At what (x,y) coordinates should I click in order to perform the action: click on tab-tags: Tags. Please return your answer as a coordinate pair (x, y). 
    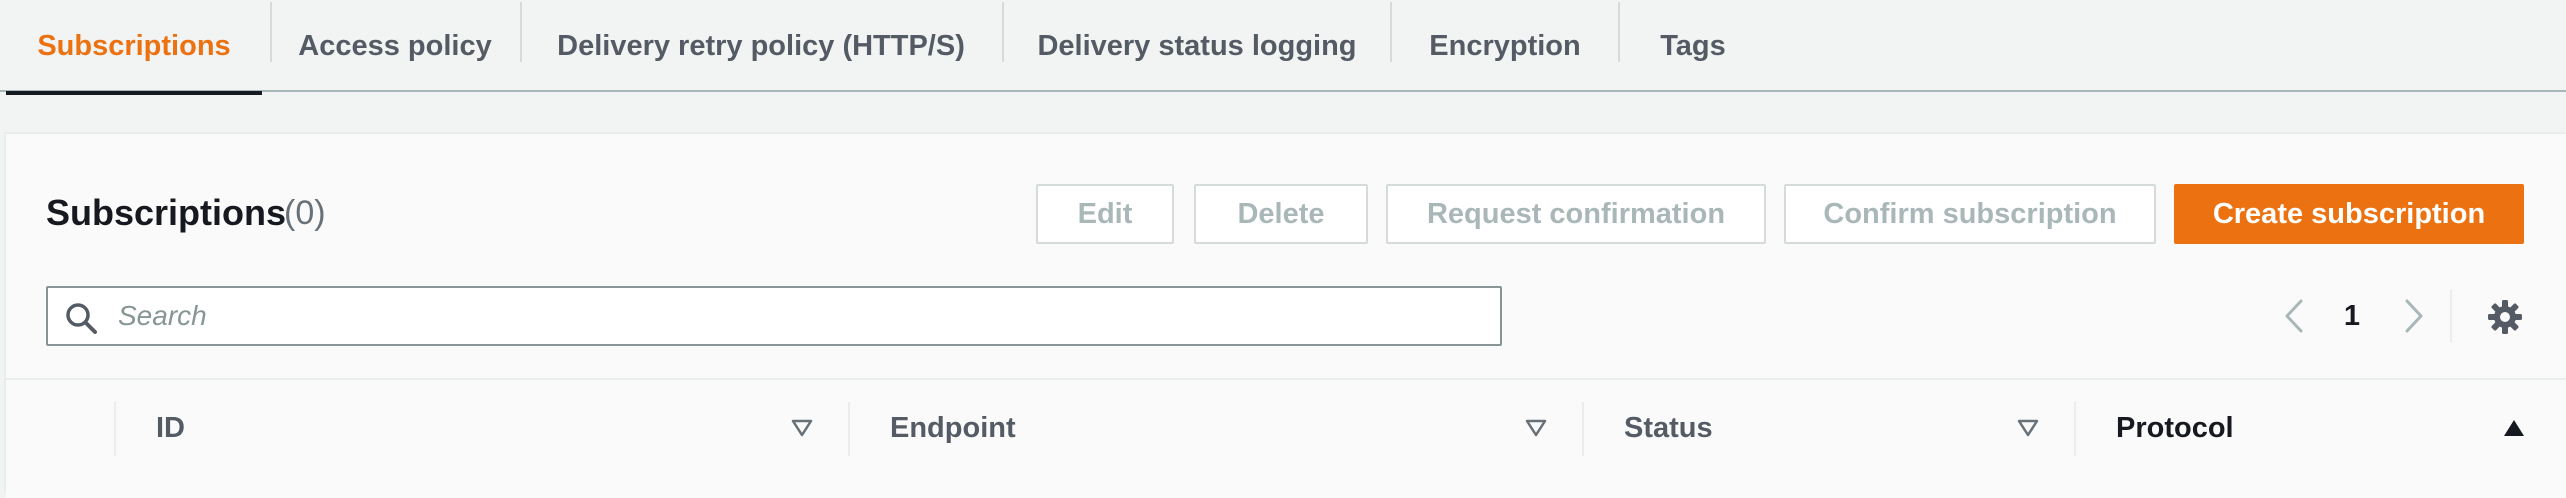
    Looking at the image, I should click on (1693, 46).